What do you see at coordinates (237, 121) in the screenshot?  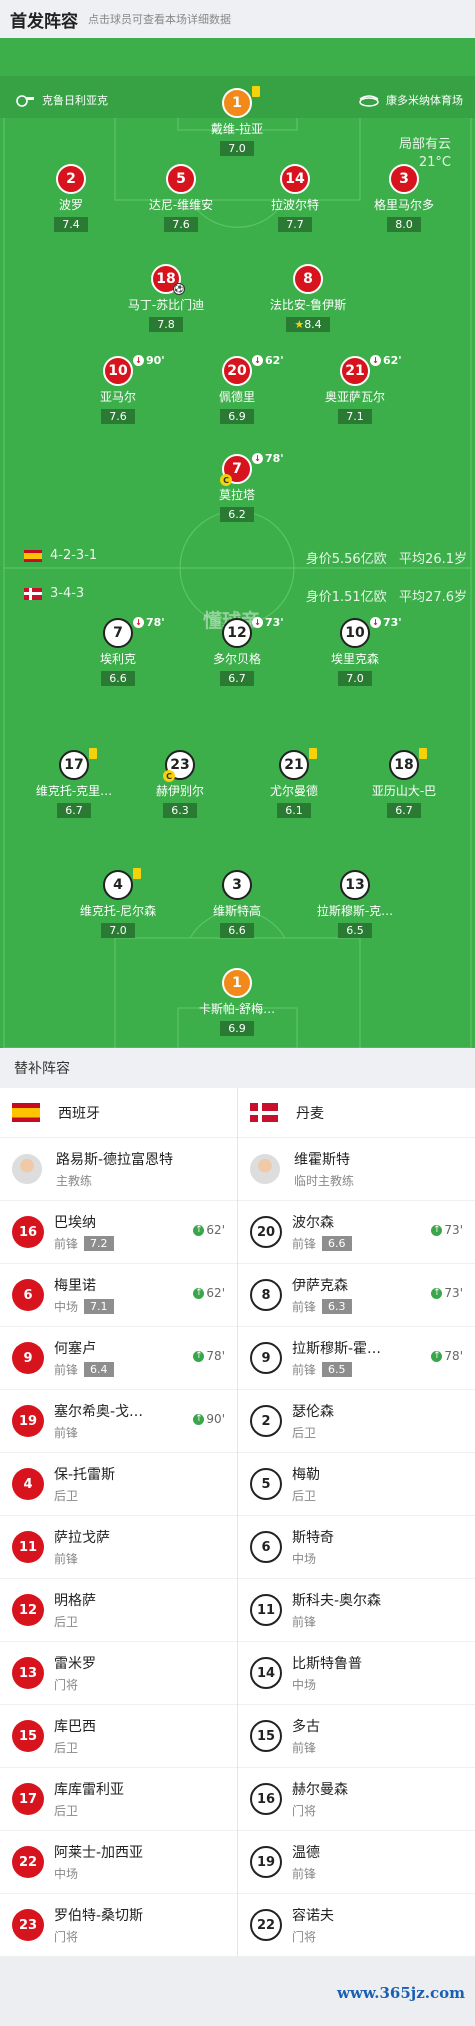 I see `player-spain-1: 1 戴维-拉亚 7.0` at bounding box center [237, 121].